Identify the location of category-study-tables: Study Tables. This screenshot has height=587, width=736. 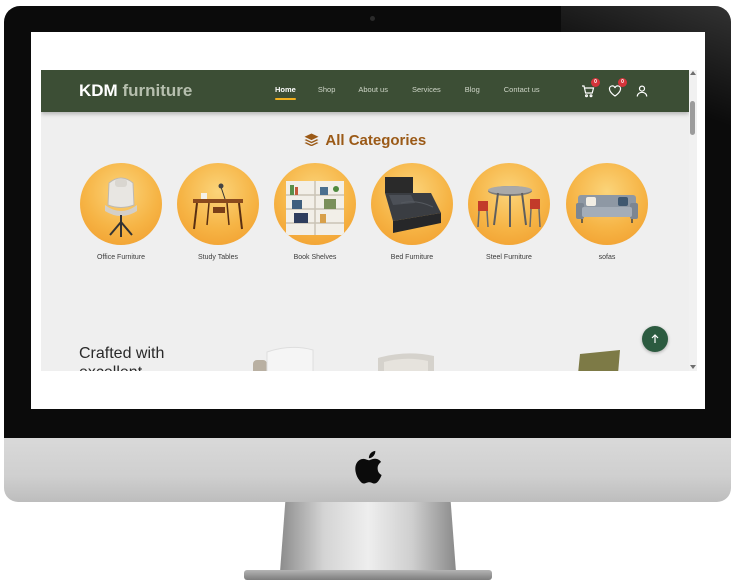
(218, 212).